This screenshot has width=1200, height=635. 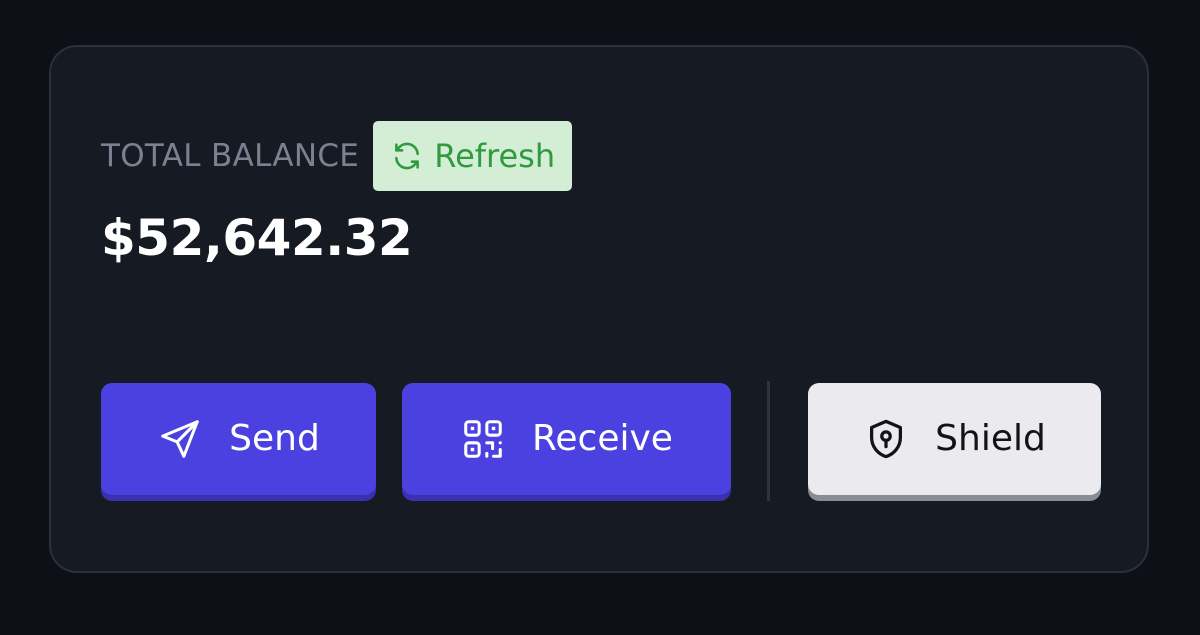 I want to click on actions-divider, so click(x=768, y=441).